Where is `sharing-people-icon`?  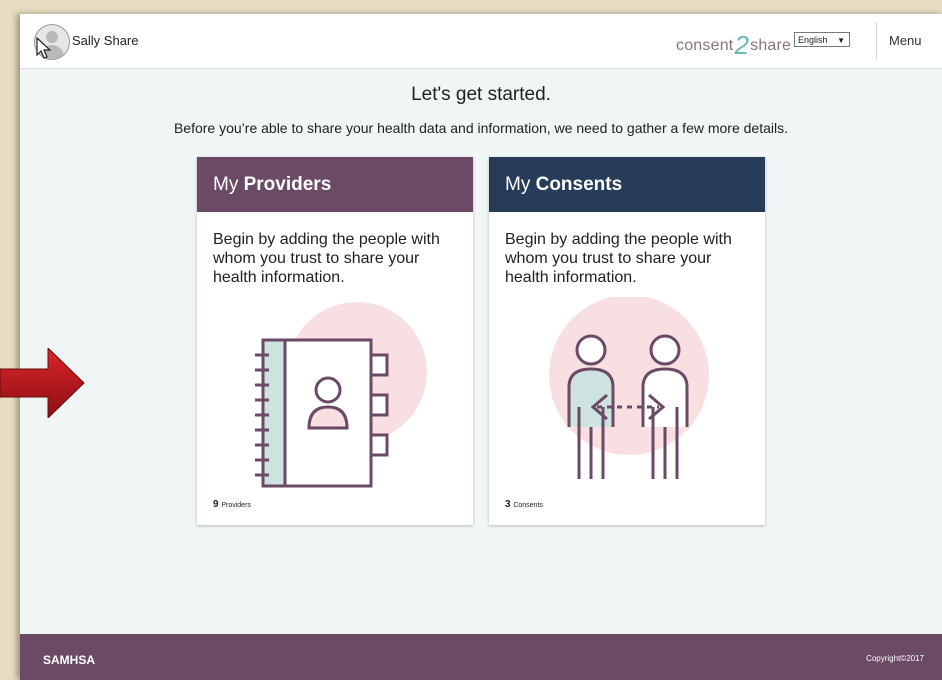
sharing-people-icon is located at coordinates (629, 388).